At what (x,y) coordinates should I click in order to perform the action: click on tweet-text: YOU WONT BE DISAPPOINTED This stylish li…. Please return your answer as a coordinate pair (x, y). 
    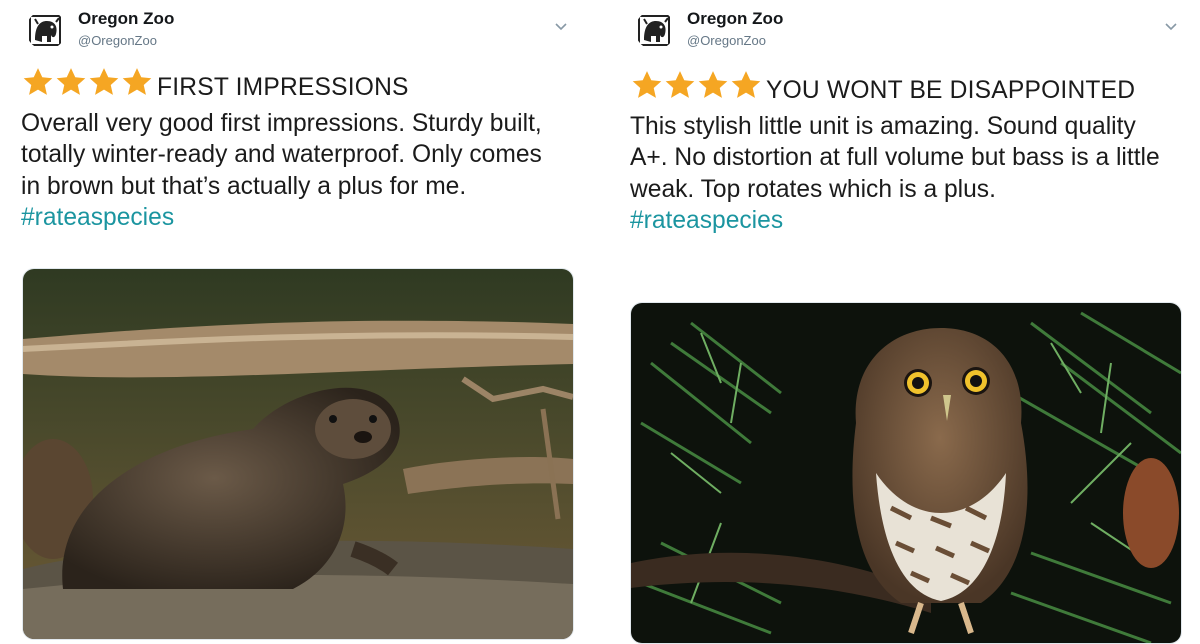
    Looking at the image, I should click on (900, 153).